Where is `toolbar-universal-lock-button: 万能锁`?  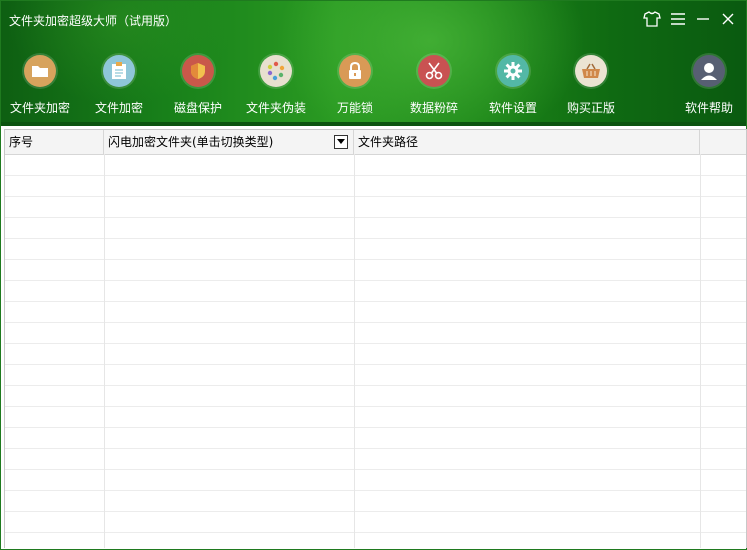
toolbar-universal-lock-button: 万能锁 is located at coordinates (355, 88).